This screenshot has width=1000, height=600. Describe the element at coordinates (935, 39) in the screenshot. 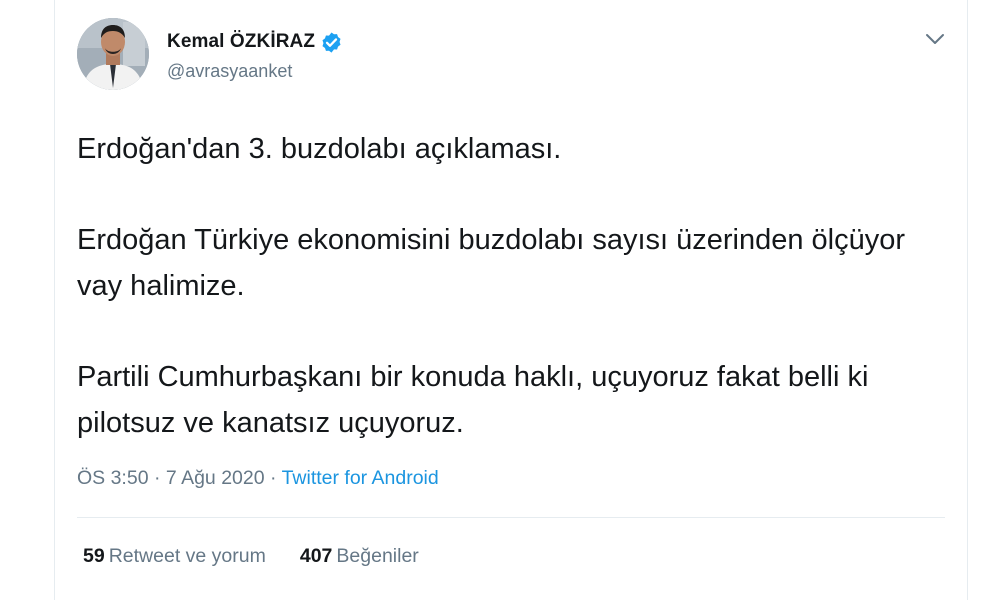

I see `chevron-down-icon` at that location.